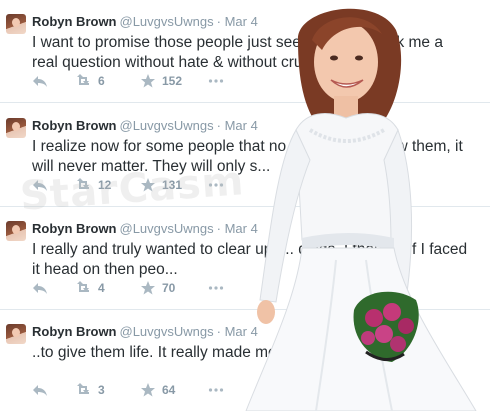 The width and height of the screenshot is (490, 411). I want to click on favorite-button: 152, so click(161, 81).